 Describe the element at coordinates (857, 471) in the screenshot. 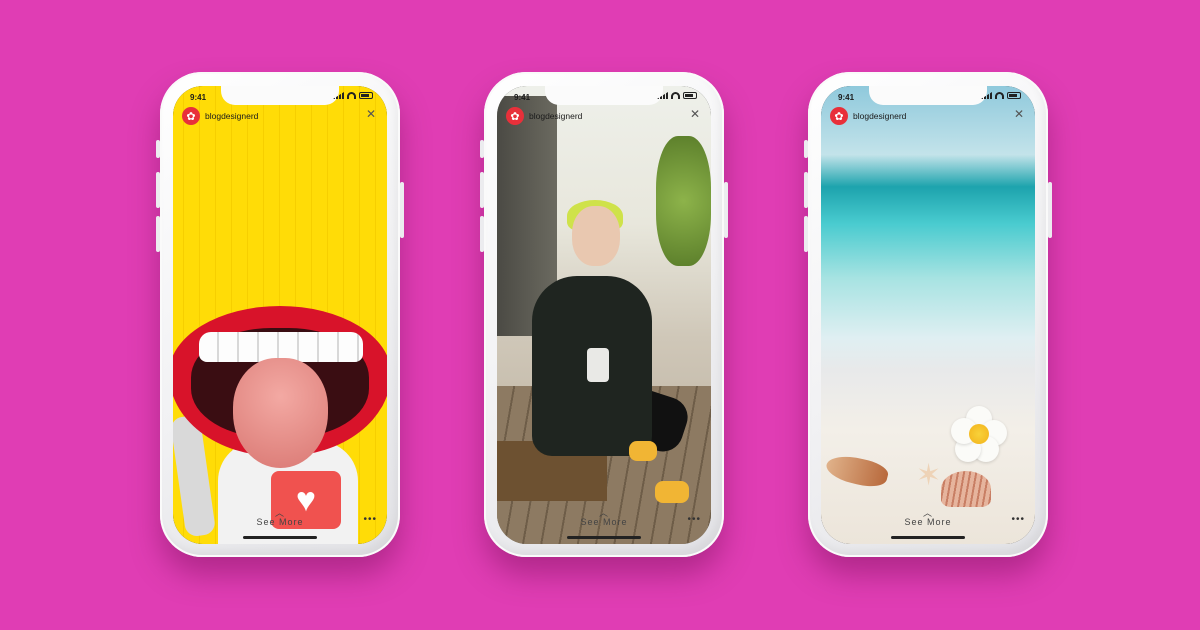

I see `conch-shell` at that location.